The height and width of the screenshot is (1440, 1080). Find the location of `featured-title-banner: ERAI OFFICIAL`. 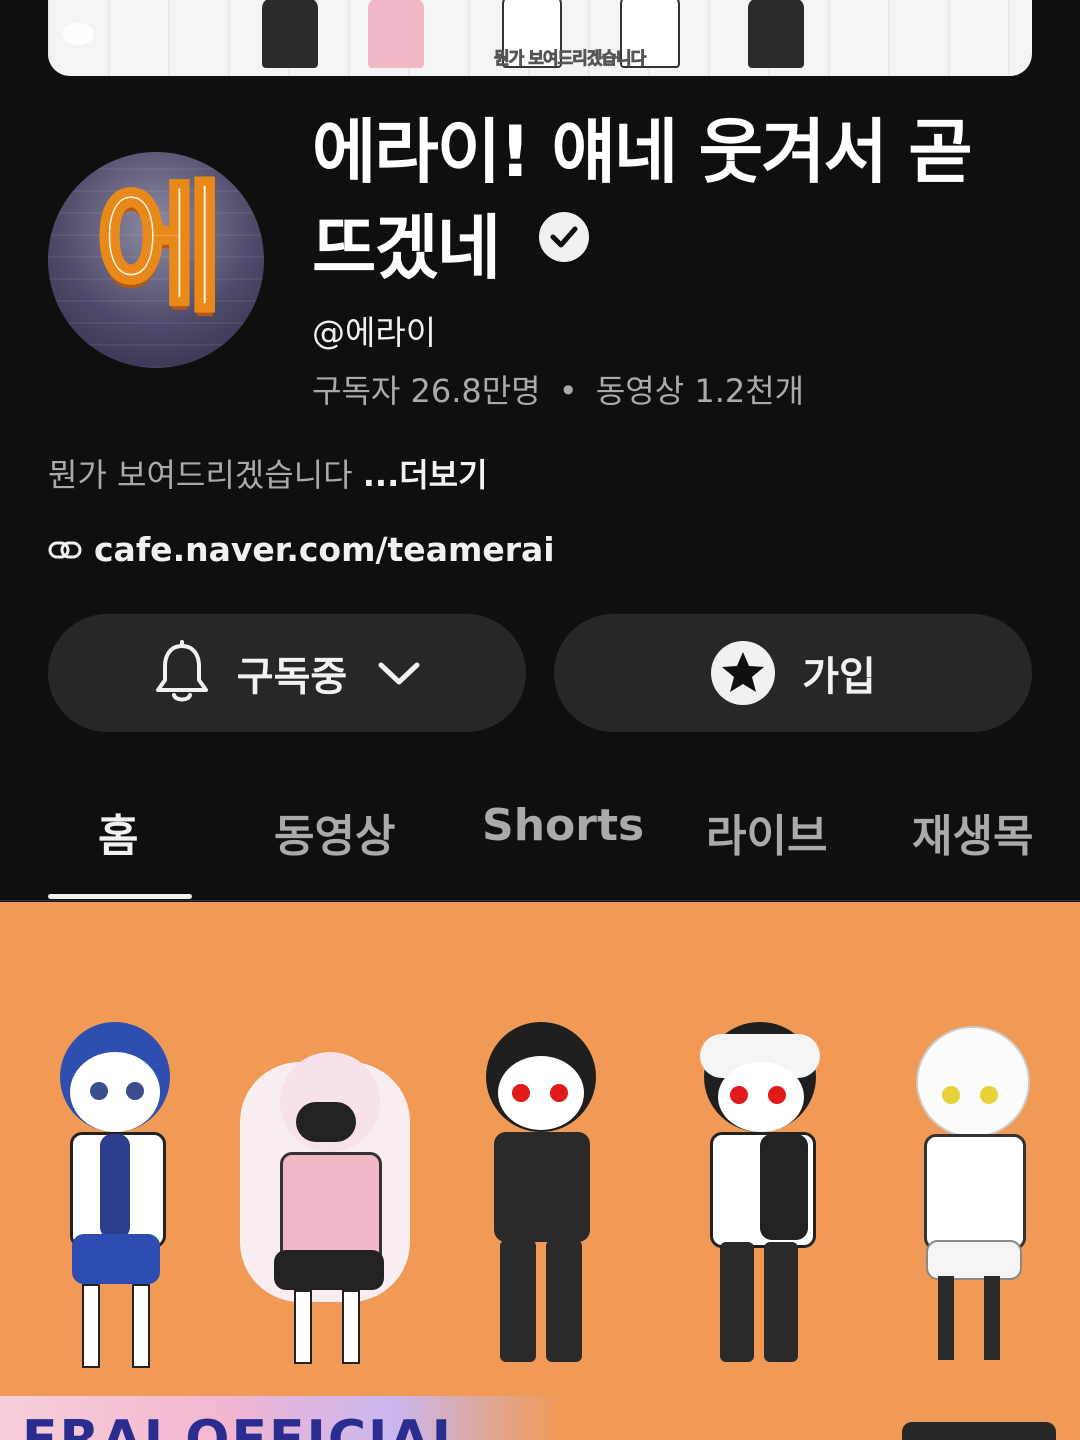

featured-title-banner: ERAI OFFICIAL is located at coordinates (280, 1418).